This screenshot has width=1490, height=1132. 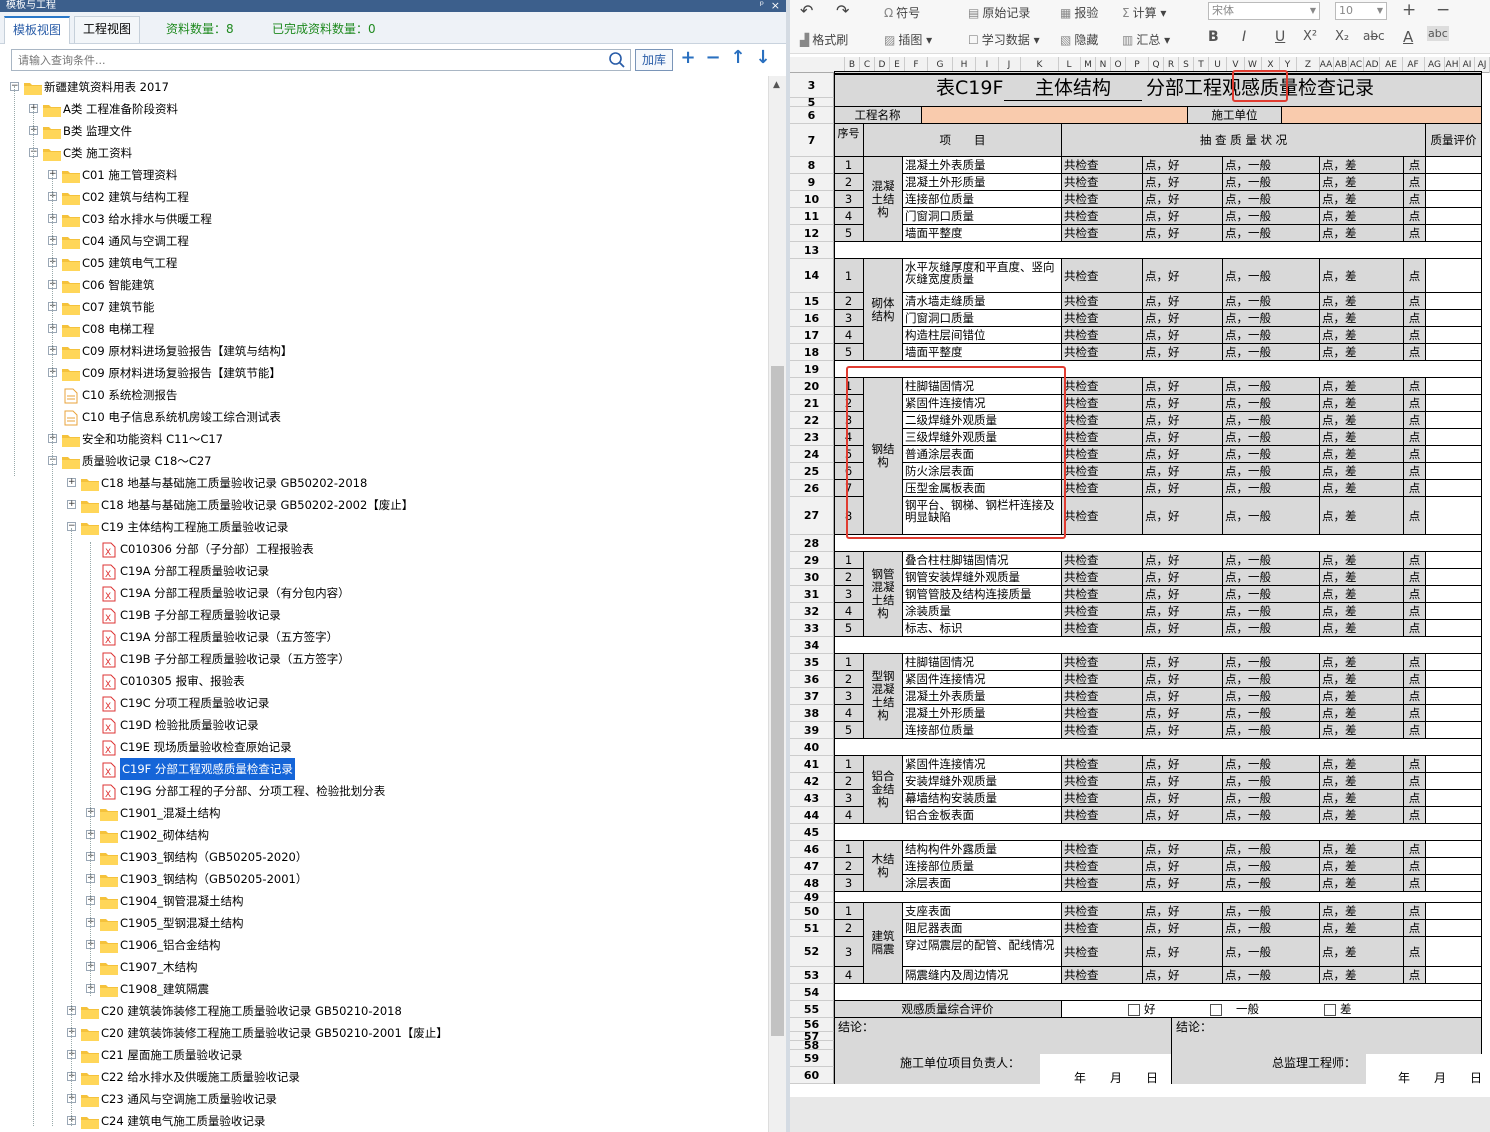 I want to click on item-cell: 紧固件连接情况, so click(x=982, y=764).